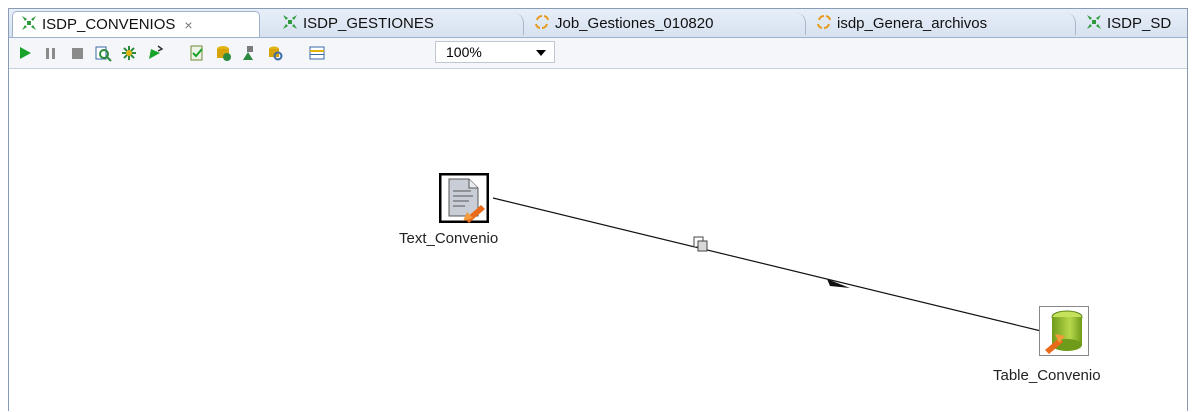  Describe the element at coordinates (449, 238) in the screenshot. I see `step-label-text-convenio: Text_Convenio` at that location.